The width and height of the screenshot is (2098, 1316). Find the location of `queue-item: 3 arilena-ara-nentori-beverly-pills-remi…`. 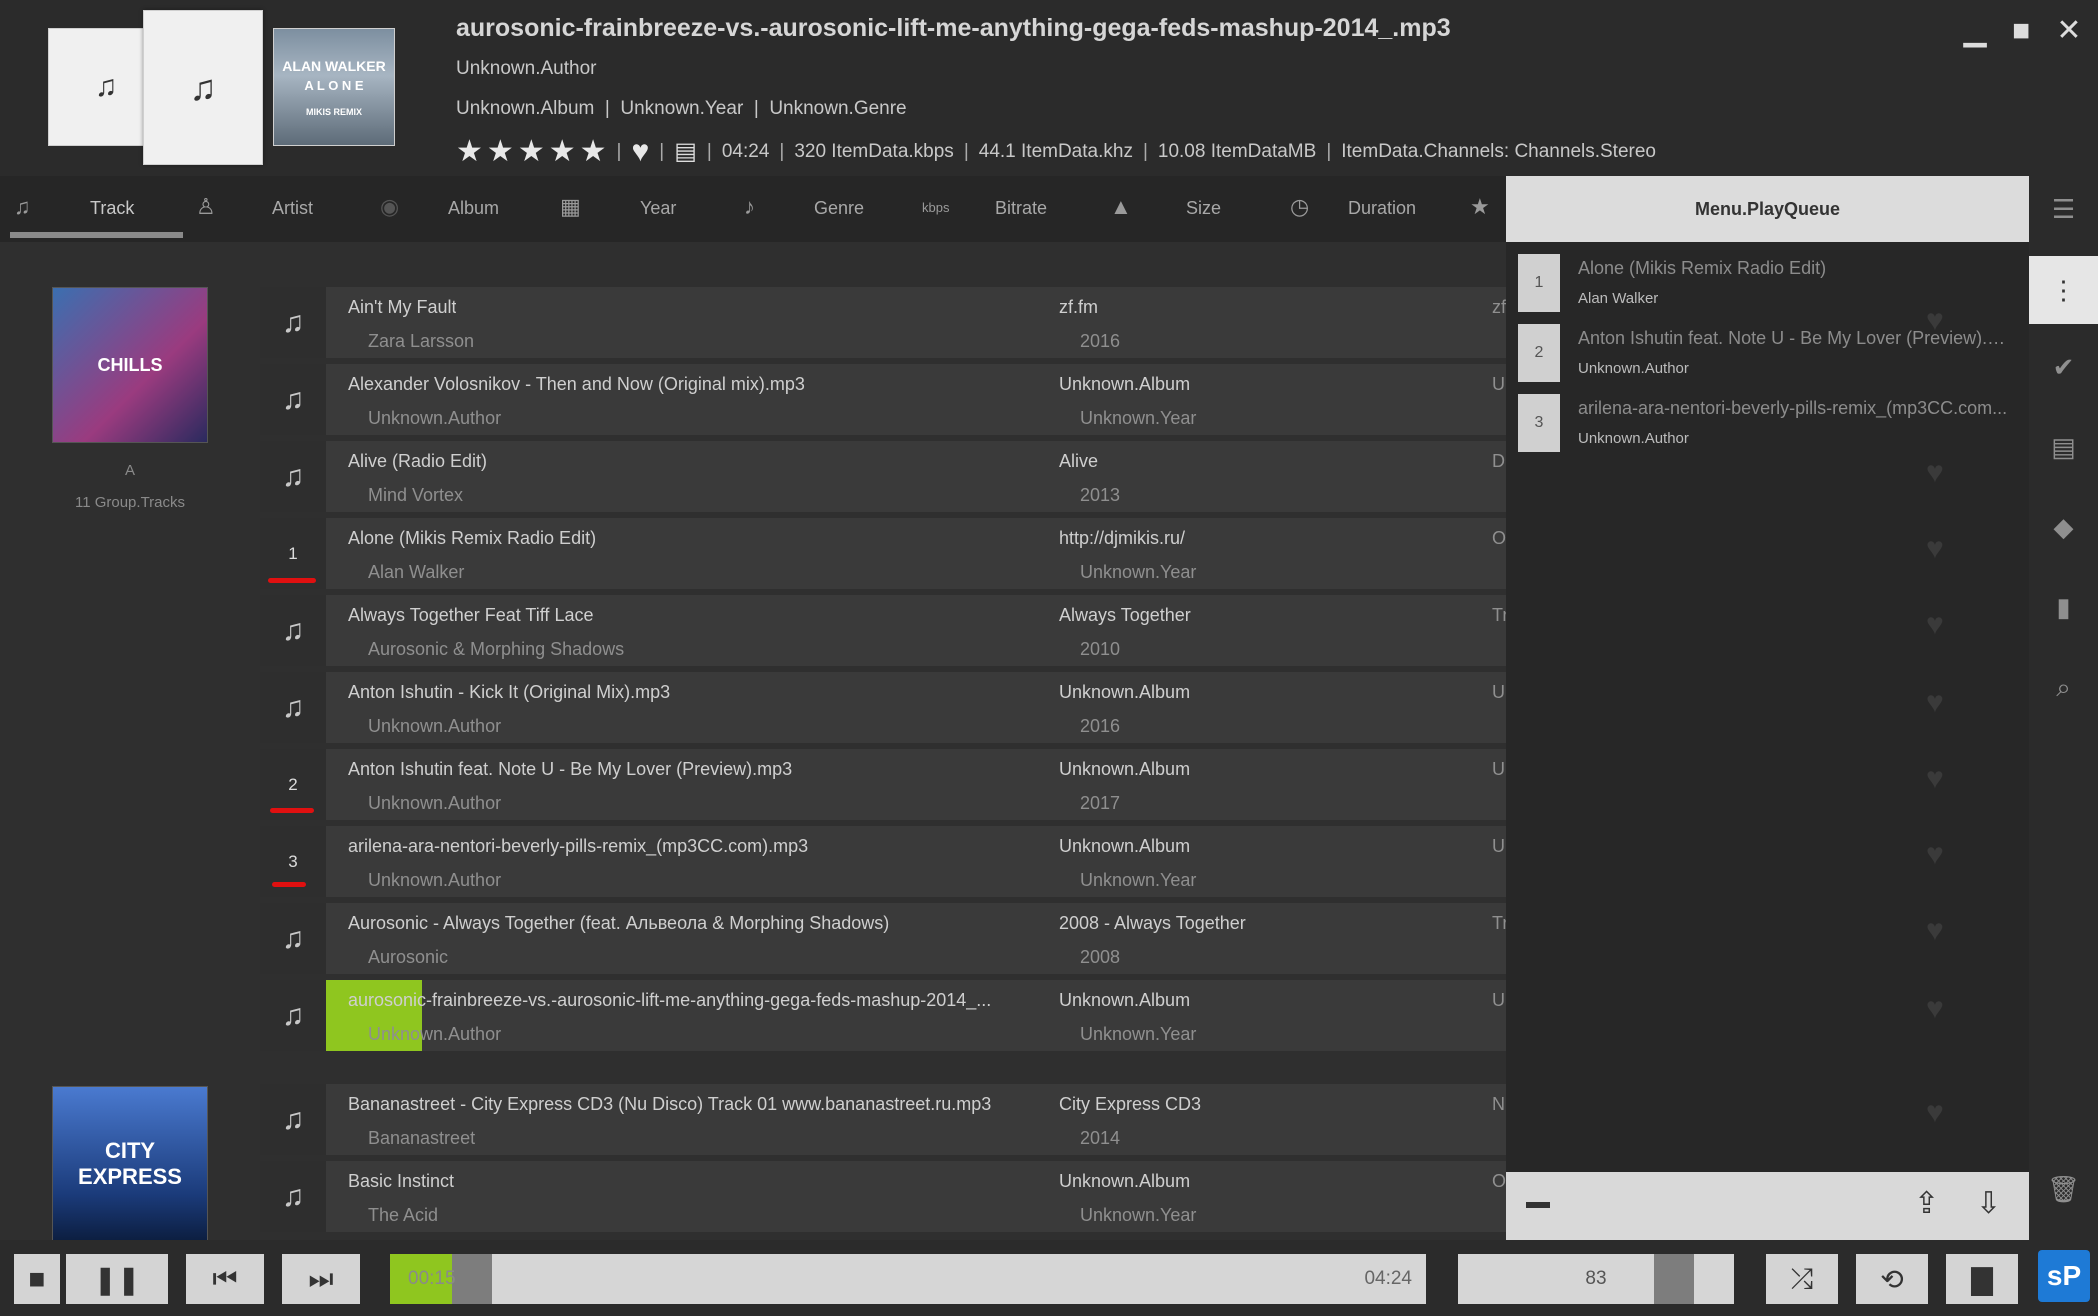

queue-item: 3 arilena-ara-nentori-beverly-pills-remi… is located at coordinates (1770, 423).